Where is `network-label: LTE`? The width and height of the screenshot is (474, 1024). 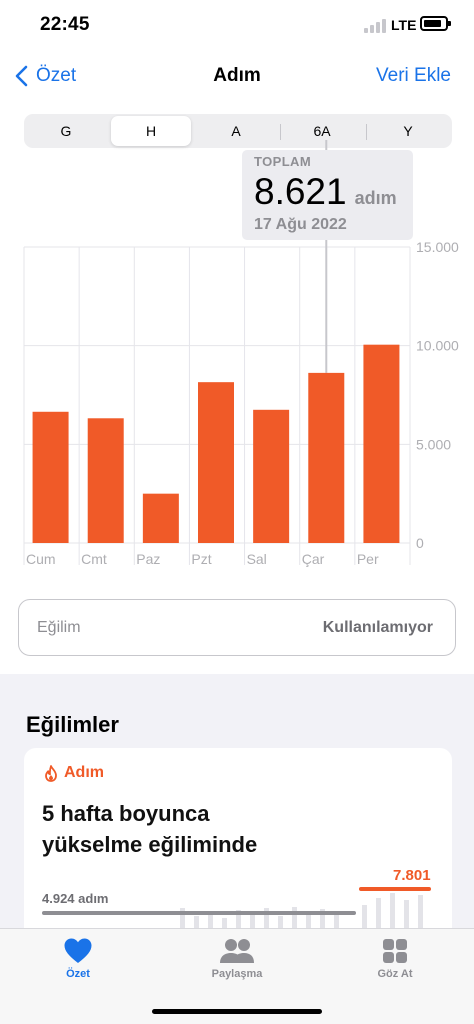
network-label: LTE is located at coordinates (404, 25).